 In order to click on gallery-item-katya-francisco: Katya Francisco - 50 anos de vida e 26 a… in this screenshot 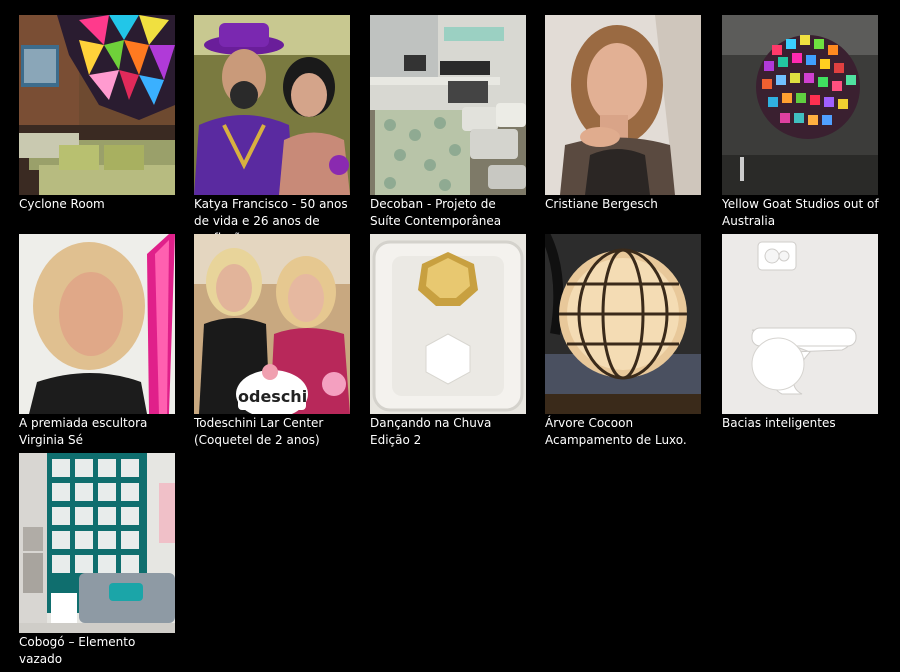, I will do `click(273, 131)`.